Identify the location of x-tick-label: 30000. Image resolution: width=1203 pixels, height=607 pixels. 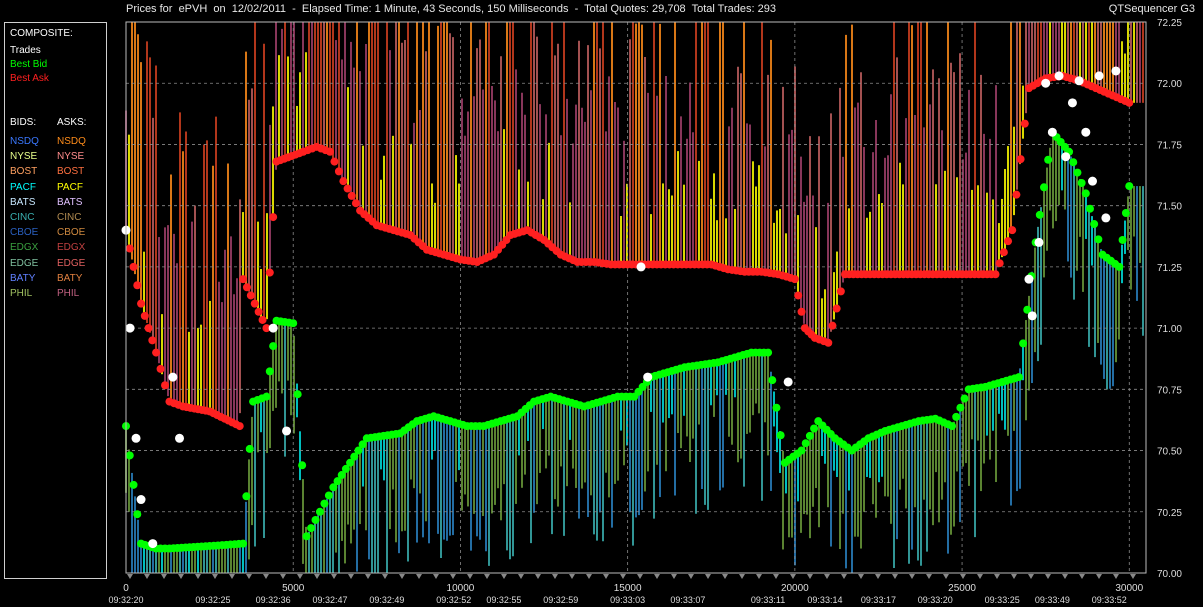
(1129, 588).